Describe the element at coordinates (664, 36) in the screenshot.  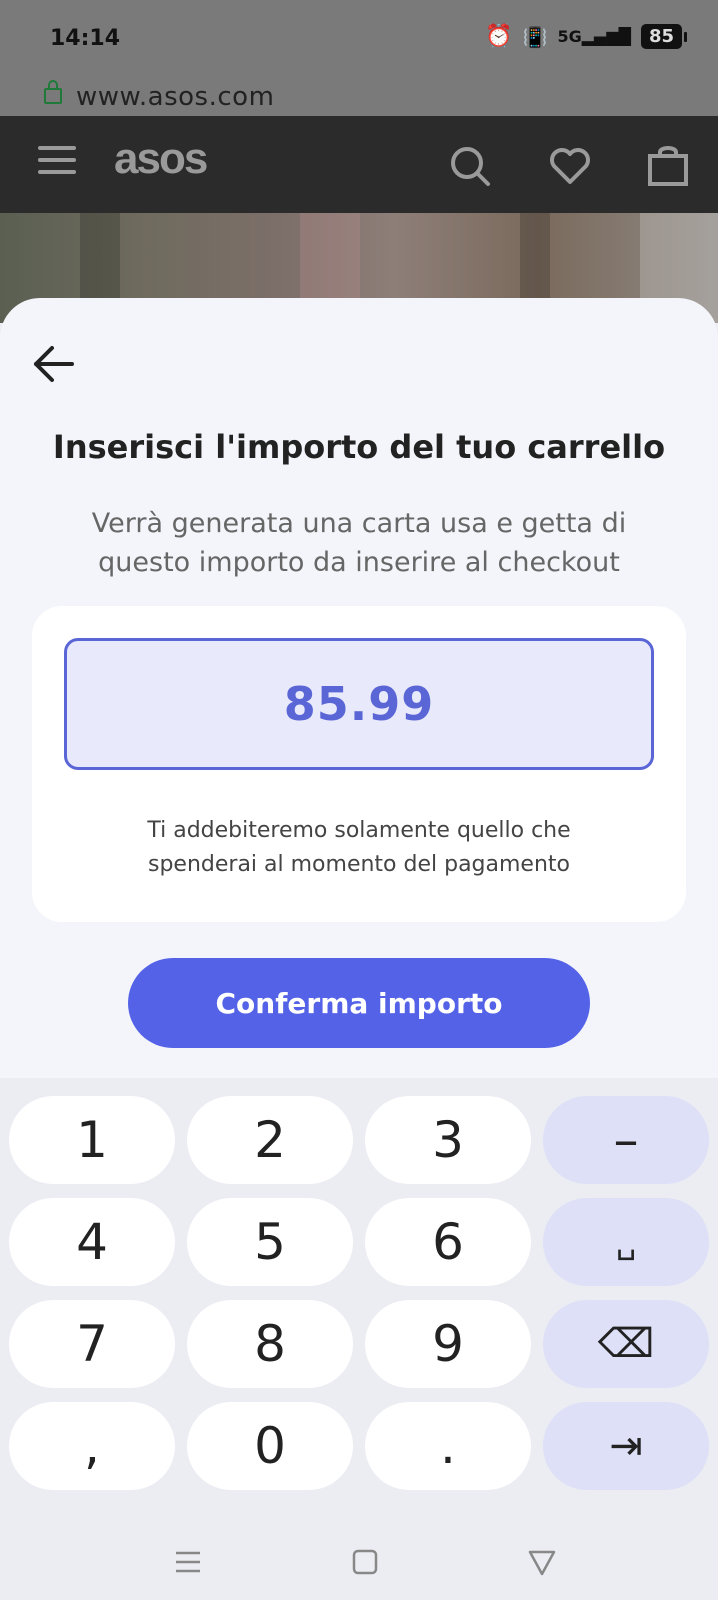
I see `battery-icon: 85` at that location.